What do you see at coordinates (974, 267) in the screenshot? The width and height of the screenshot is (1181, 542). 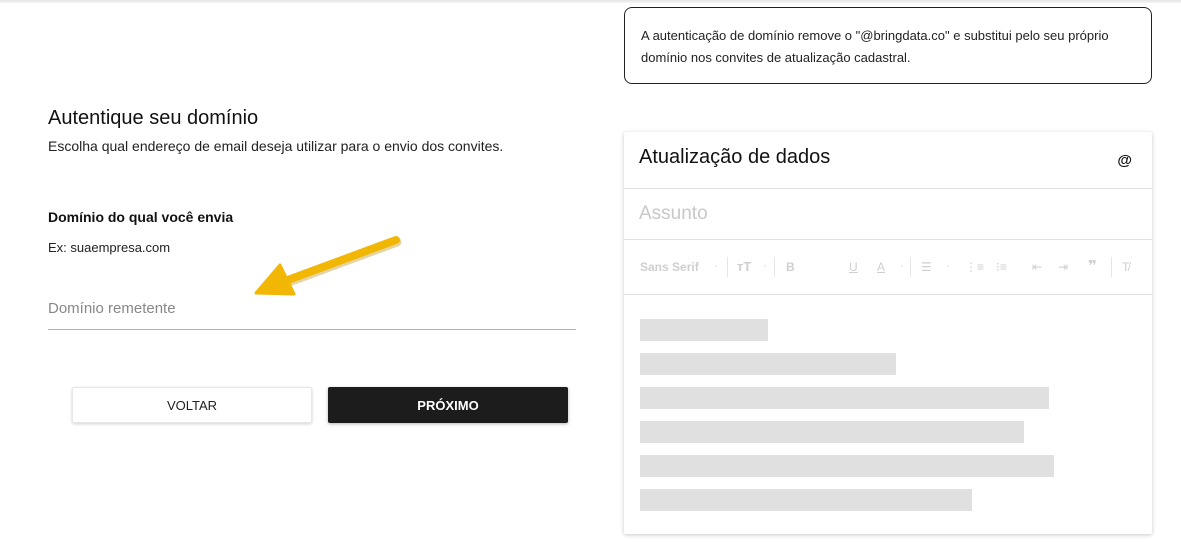 I see `numbered-list-icon: ⋮≡` at bounding box center [974, 267].